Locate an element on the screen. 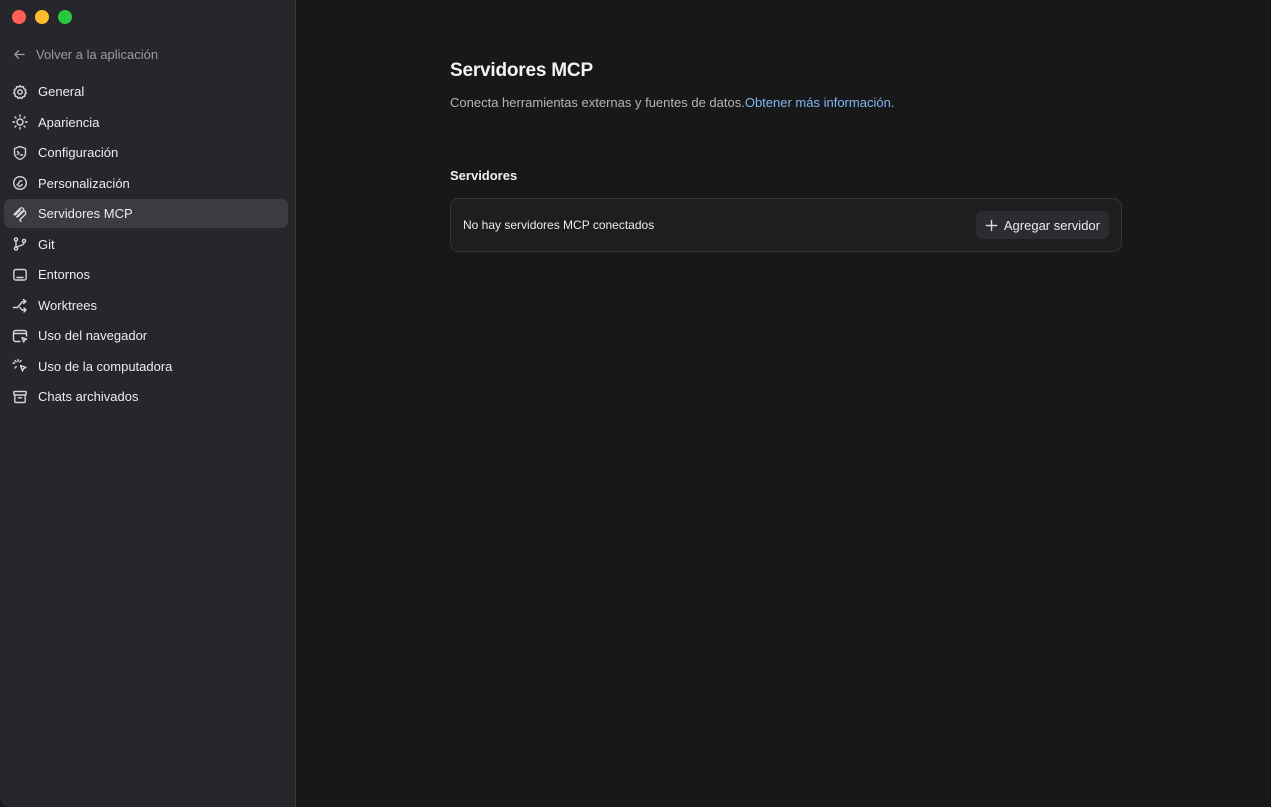 The width and height of the screenshot is (1271, 807). sidebar-item-label: Uso de la computadora is located at coordinates (105, 366).